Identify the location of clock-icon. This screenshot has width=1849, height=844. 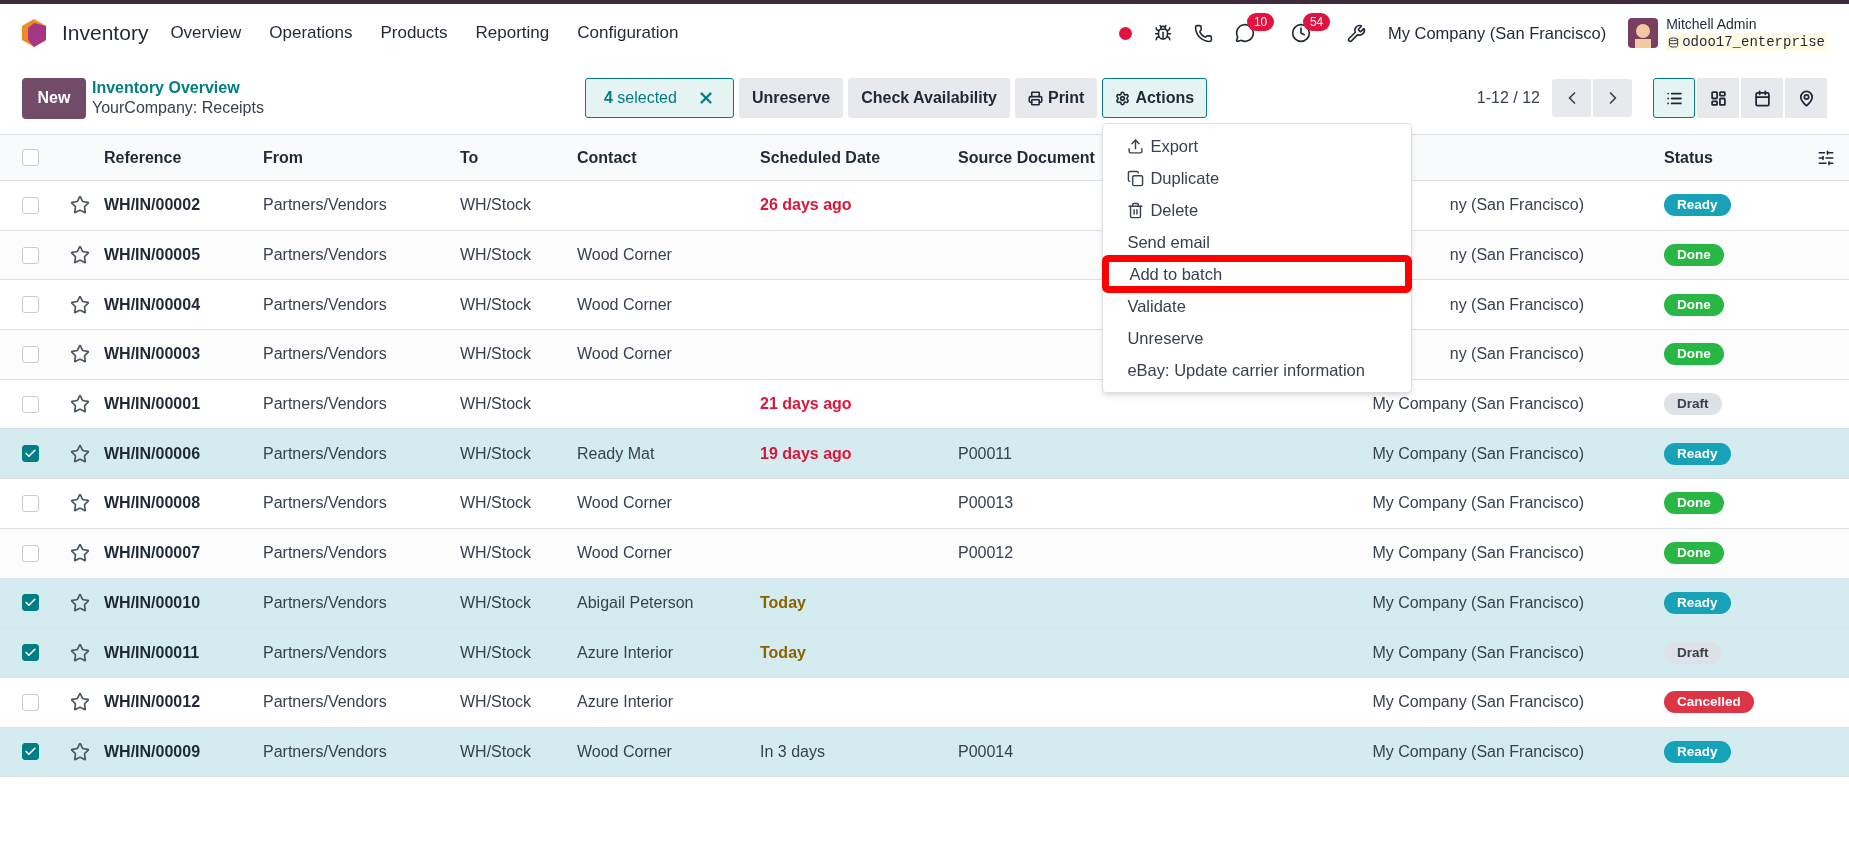
(1300, 33).